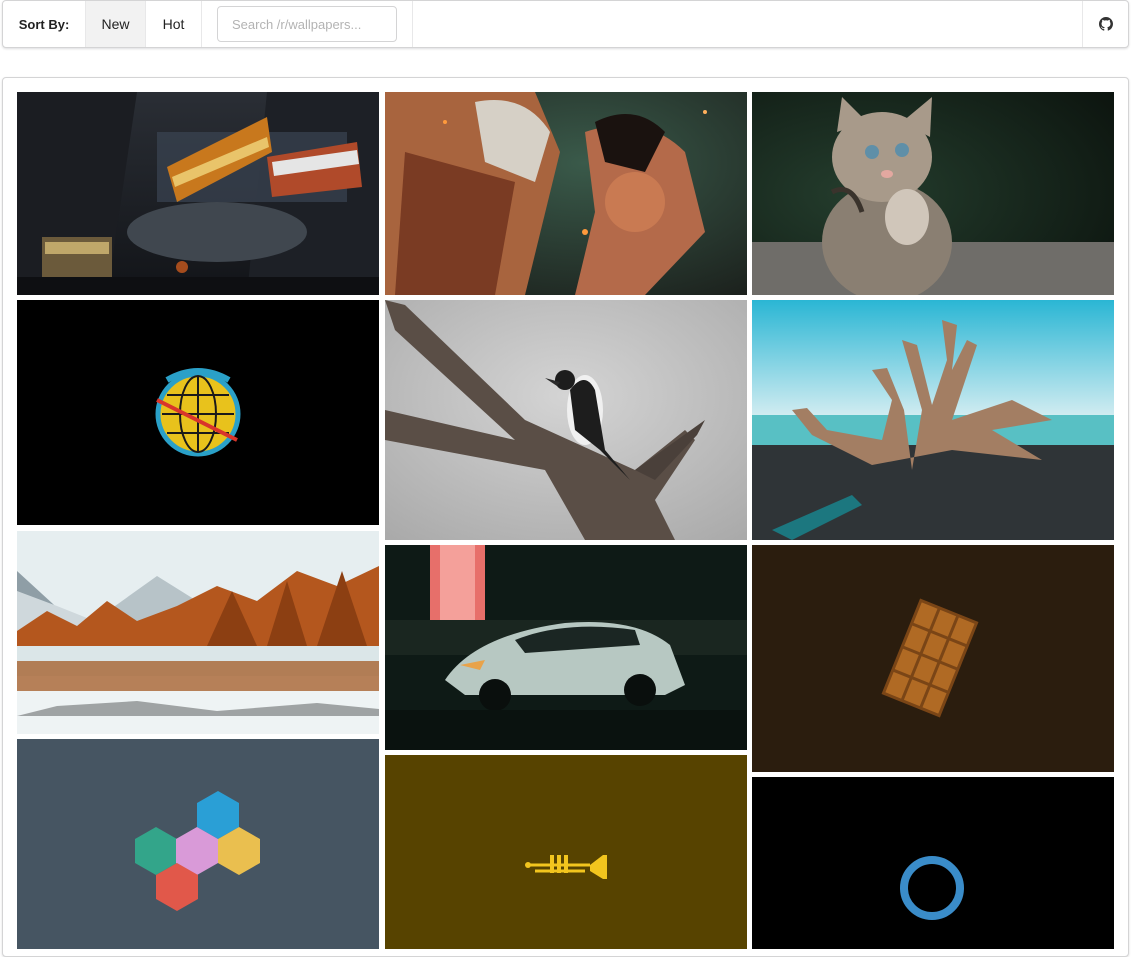 The height and width of the screenshot is (957, 1132). I want to click on wallpaper-titans, so click(566, 193).